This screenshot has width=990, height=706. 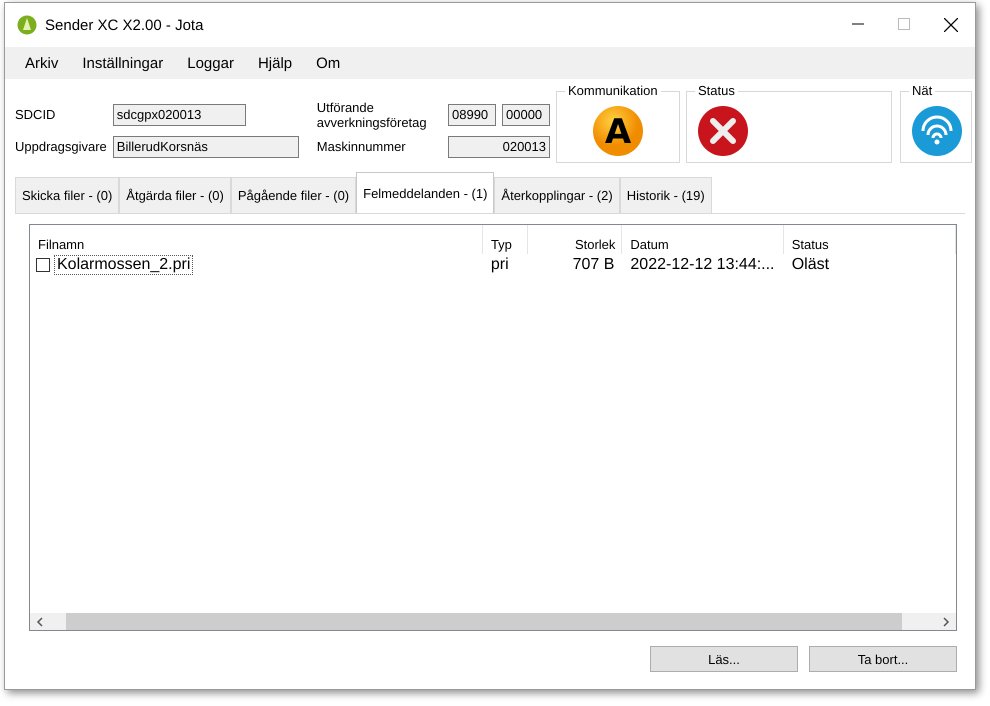 I want to click on horizontal-scrollbar, so click(x=493, y=621).